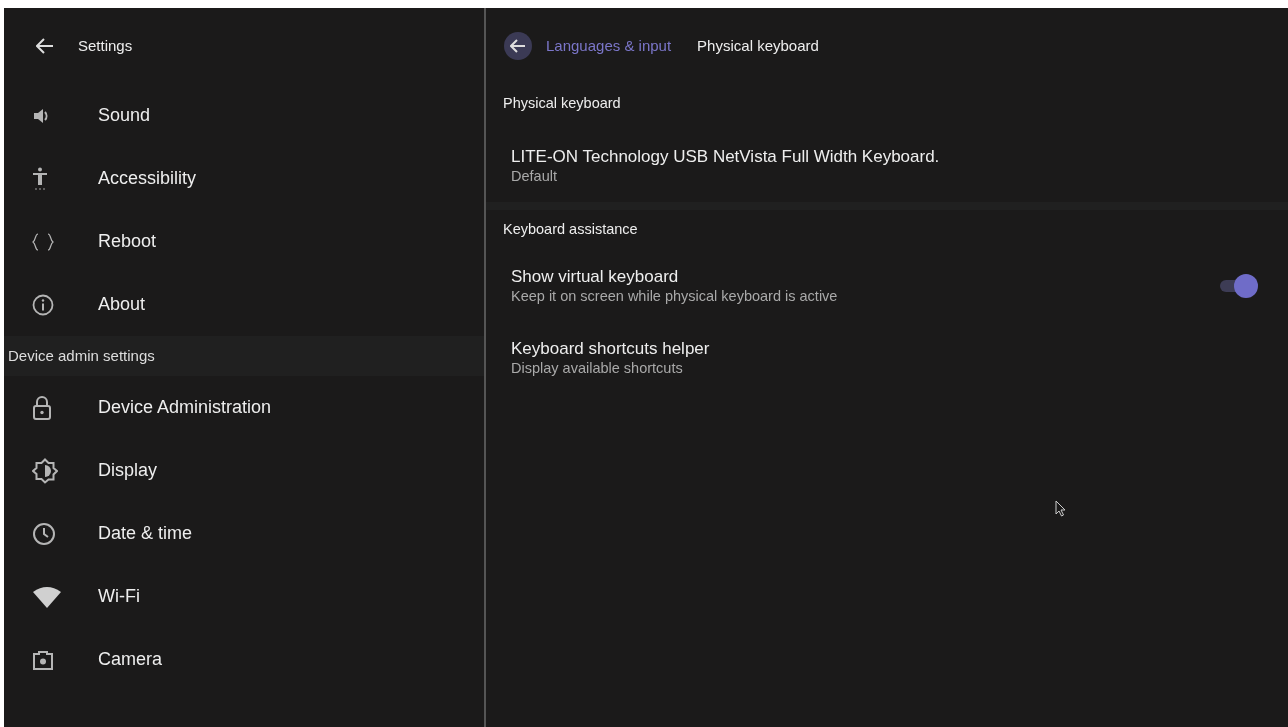  What do you see at coordinates (128, 470) in the screenshot?
I see `menu-item: Display` at bounding box center [128, 470].